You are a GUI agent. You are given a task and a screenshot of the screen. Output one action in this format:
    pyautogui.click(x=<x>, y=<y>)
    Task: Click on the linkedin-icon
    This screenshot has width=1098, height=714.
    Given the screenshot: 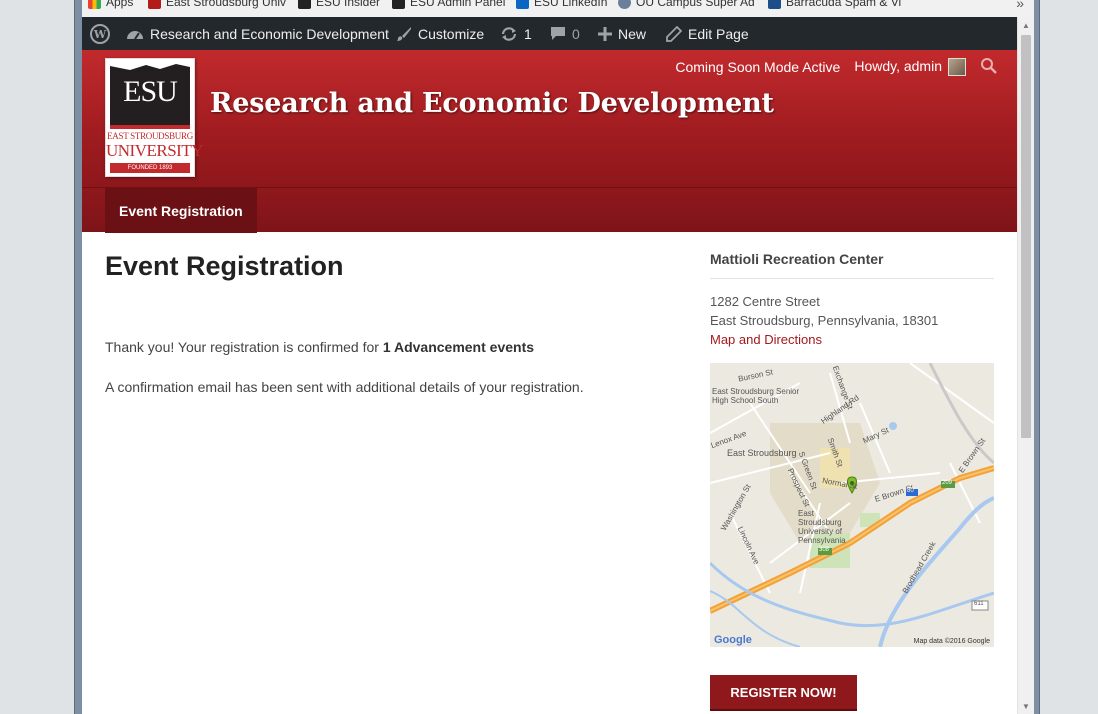 What is the action you would take?
    pyautogui.click(x=522, y=4)
    